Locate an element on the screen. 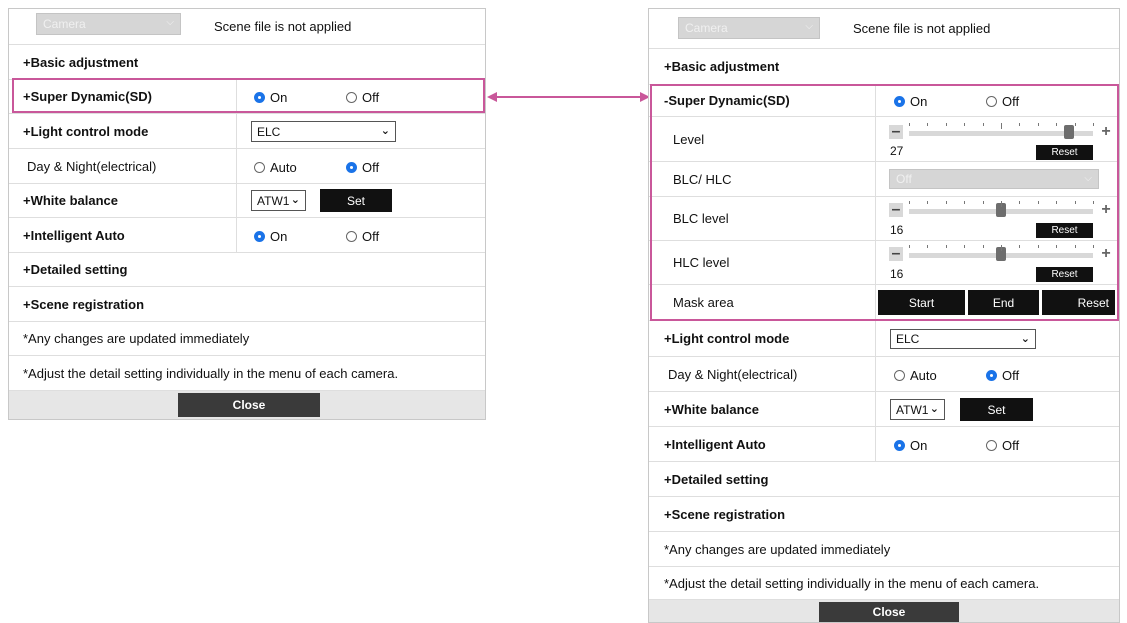 The height and width of the screenshot is (623, 1127). mask-reset-button: Reset is located at coordinates (1078, 302).